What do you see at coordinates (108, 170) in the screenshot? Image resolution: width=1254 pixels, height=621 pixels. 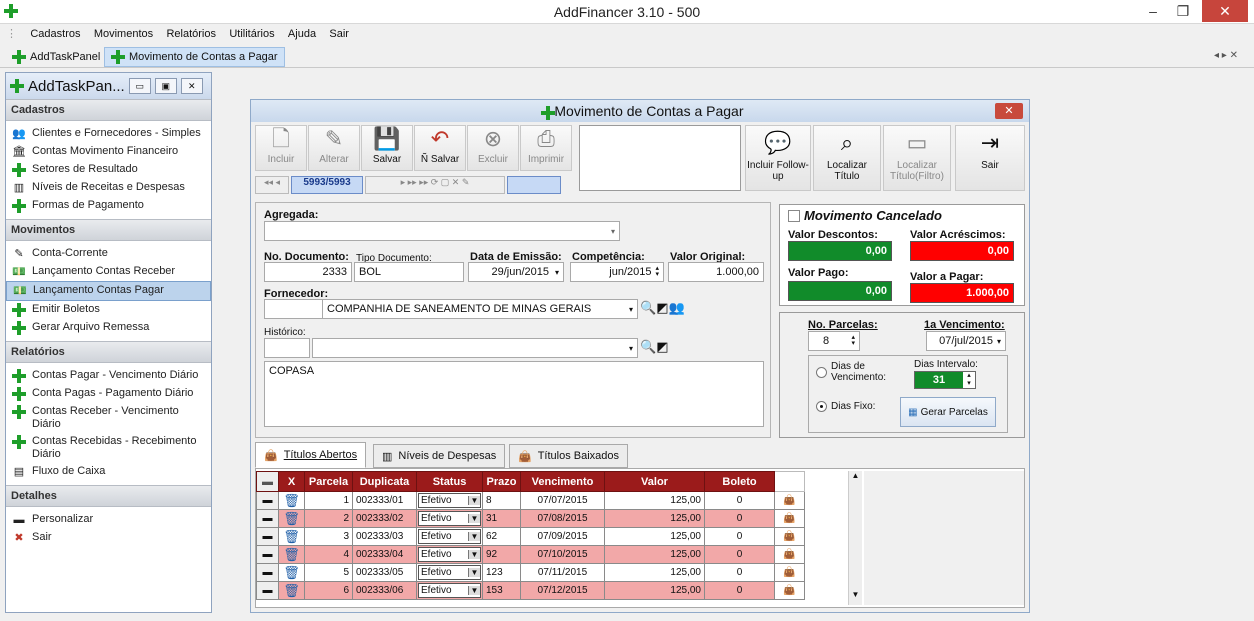 I see `sidebar-item: Setores de Resultado` at bounding box center [108, 170].